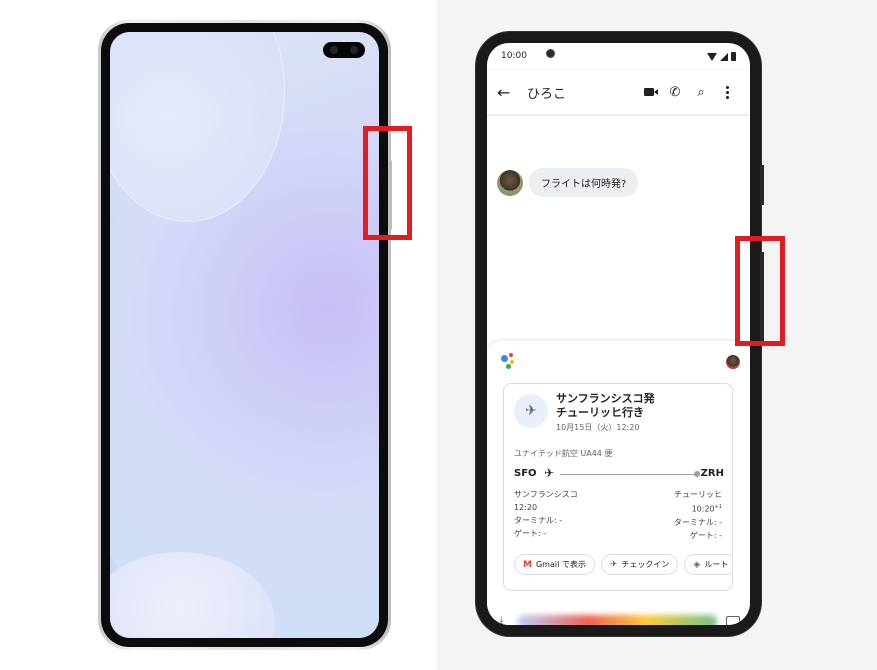  Describe the element at coordinates (618, 92) in the screenshot. I see `app-bar: ← ひろこ ✆ ⌕` at that location.